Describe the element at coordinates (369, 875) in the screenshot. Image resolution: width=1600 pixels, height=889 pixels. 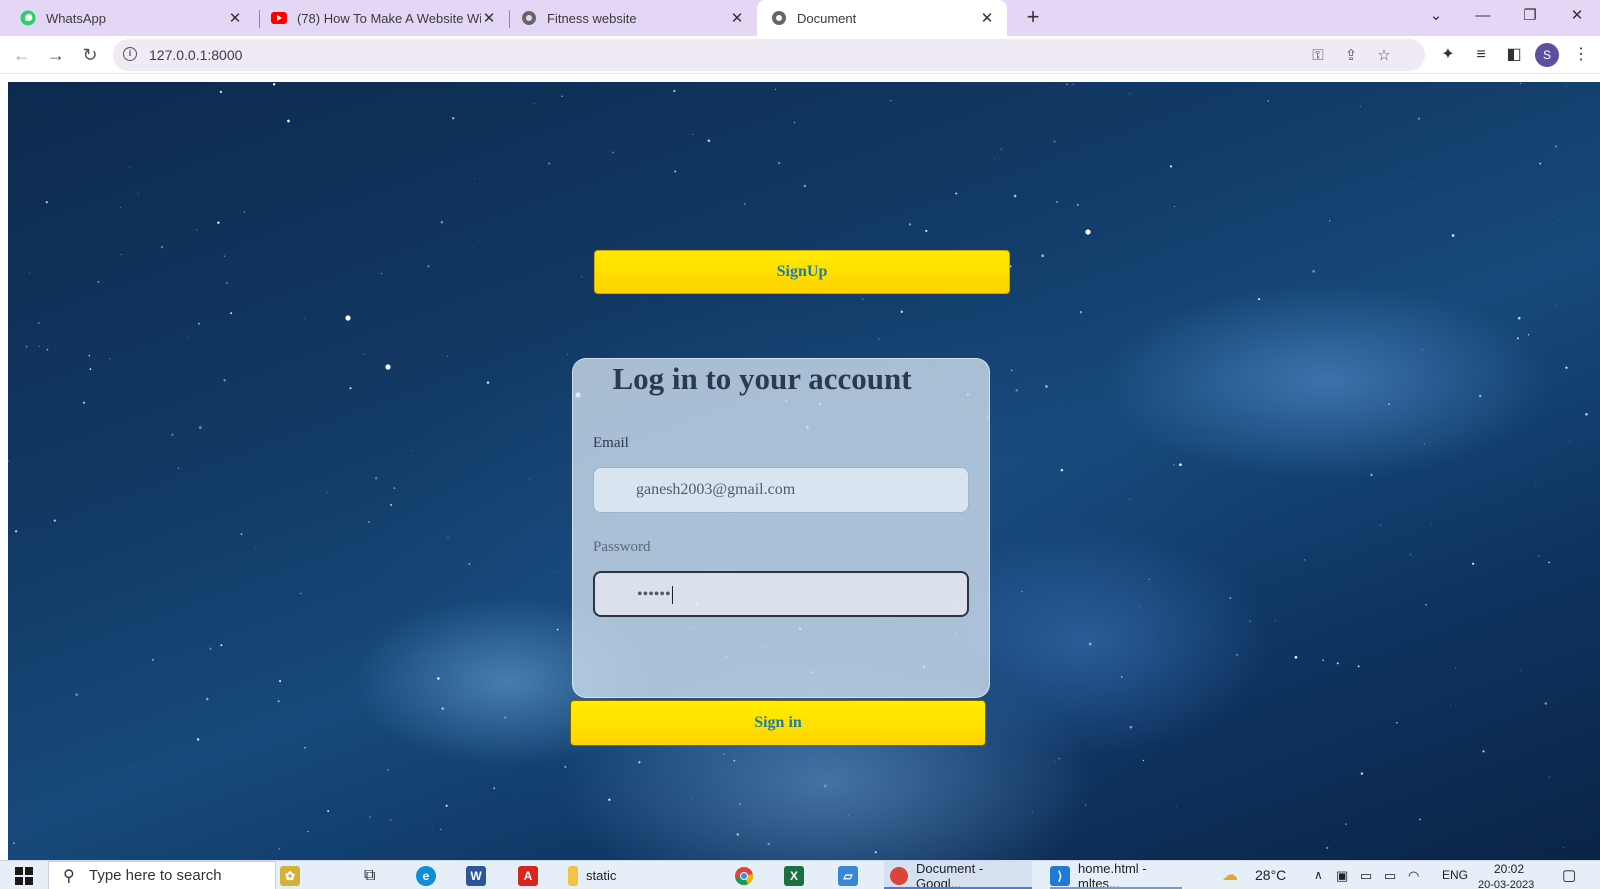
I see `task-view-icon: ⧉` at that location.